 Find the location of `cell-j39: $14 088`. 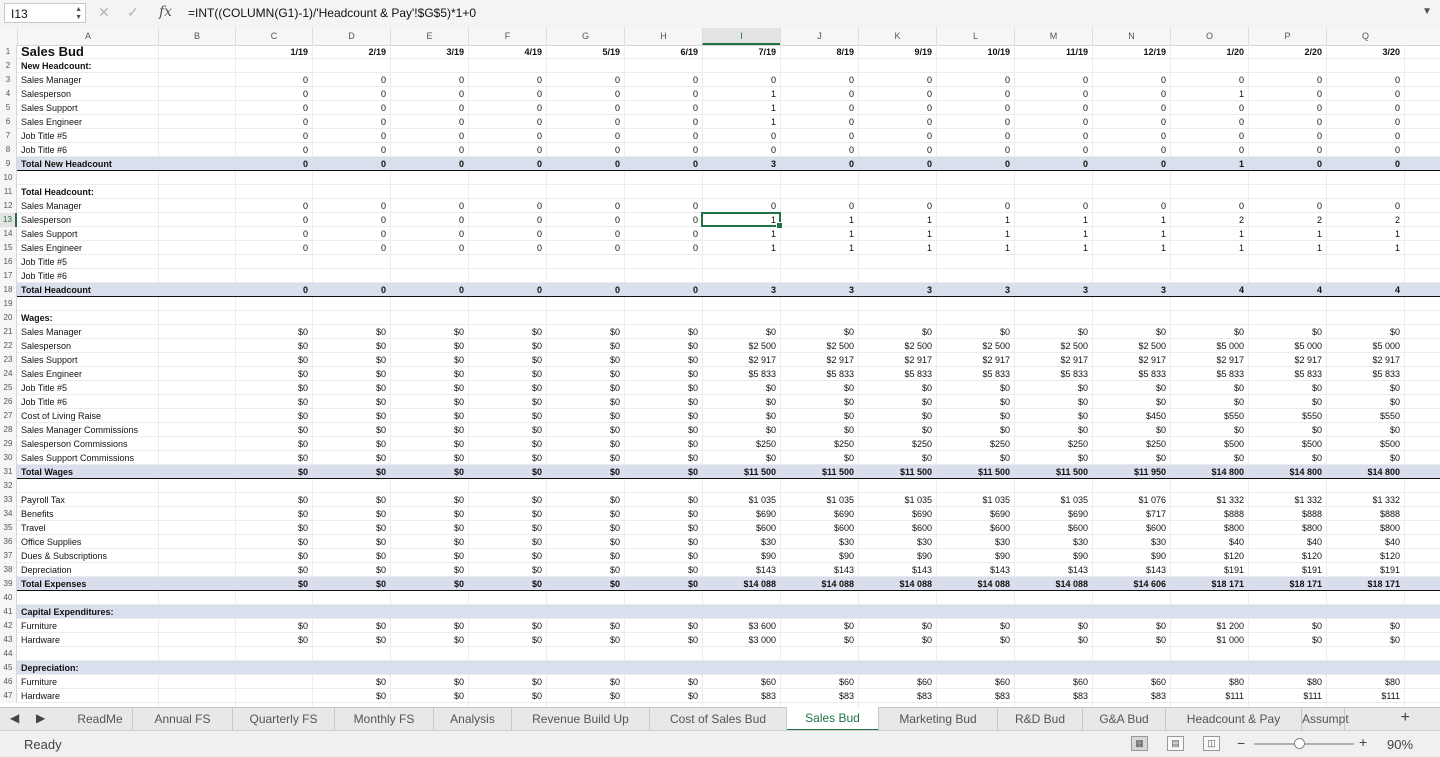

cell-j39: $14 088 is located at coordinates (819, 584).